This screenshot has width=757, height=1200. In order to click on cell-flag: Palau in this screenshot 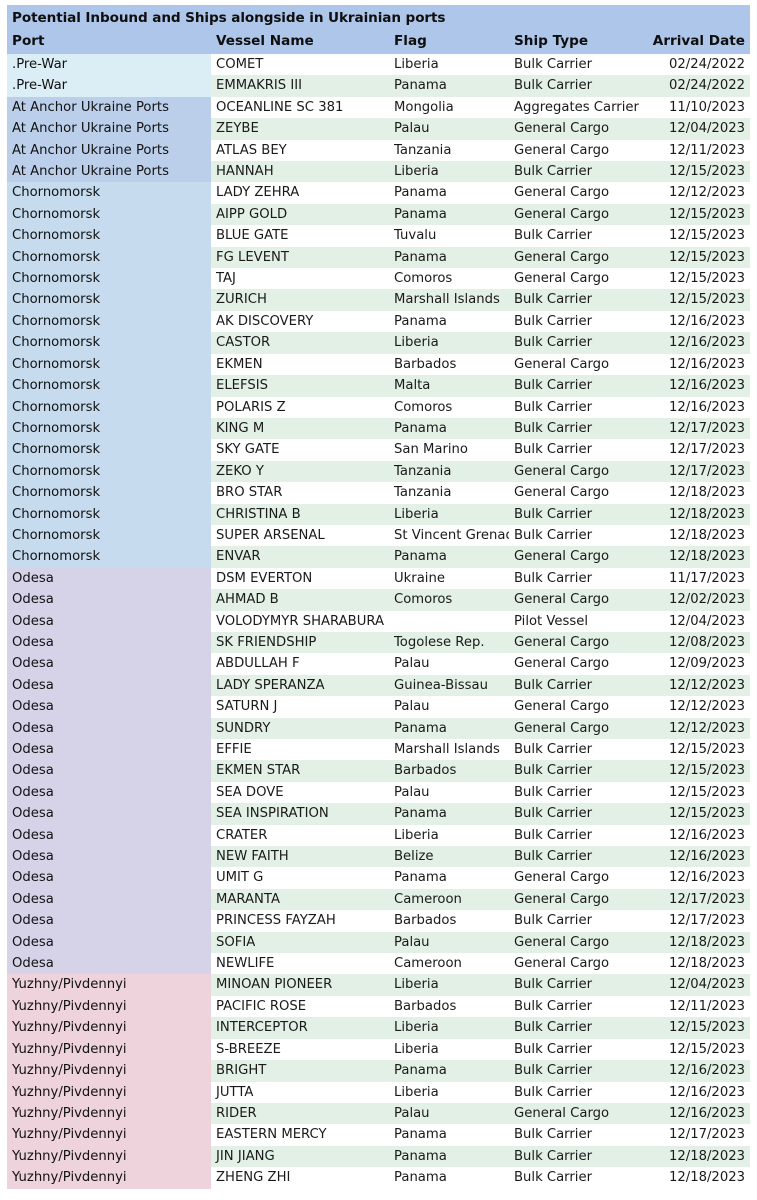, I will do `click(449, 942)`.